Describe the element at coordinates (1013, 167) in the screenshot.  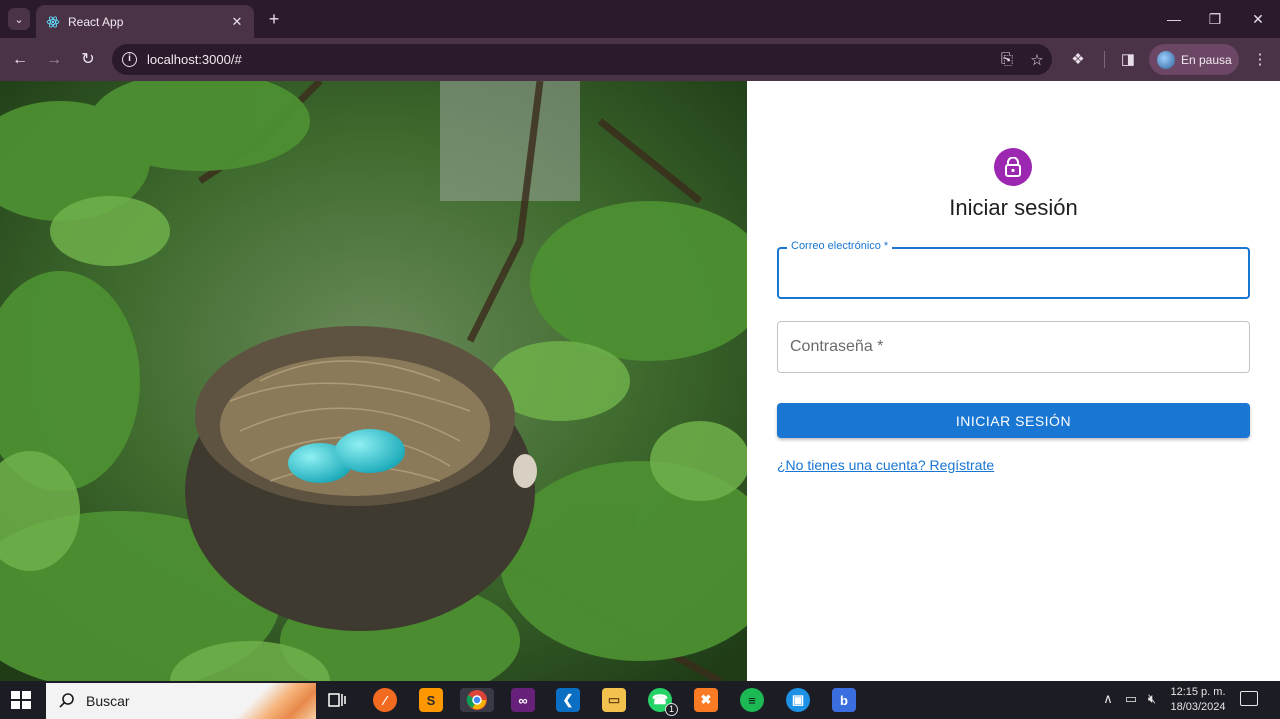
I see `lock-icon` at that location.